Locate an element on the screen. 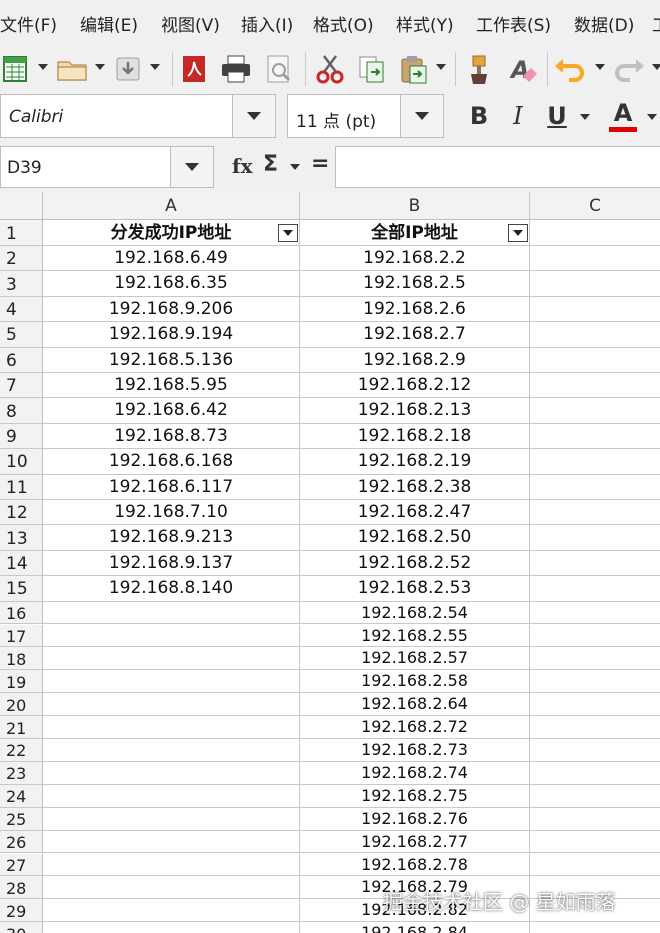 The image size is (660, 933). row-header: 6 is located at coordinates (21, 360).